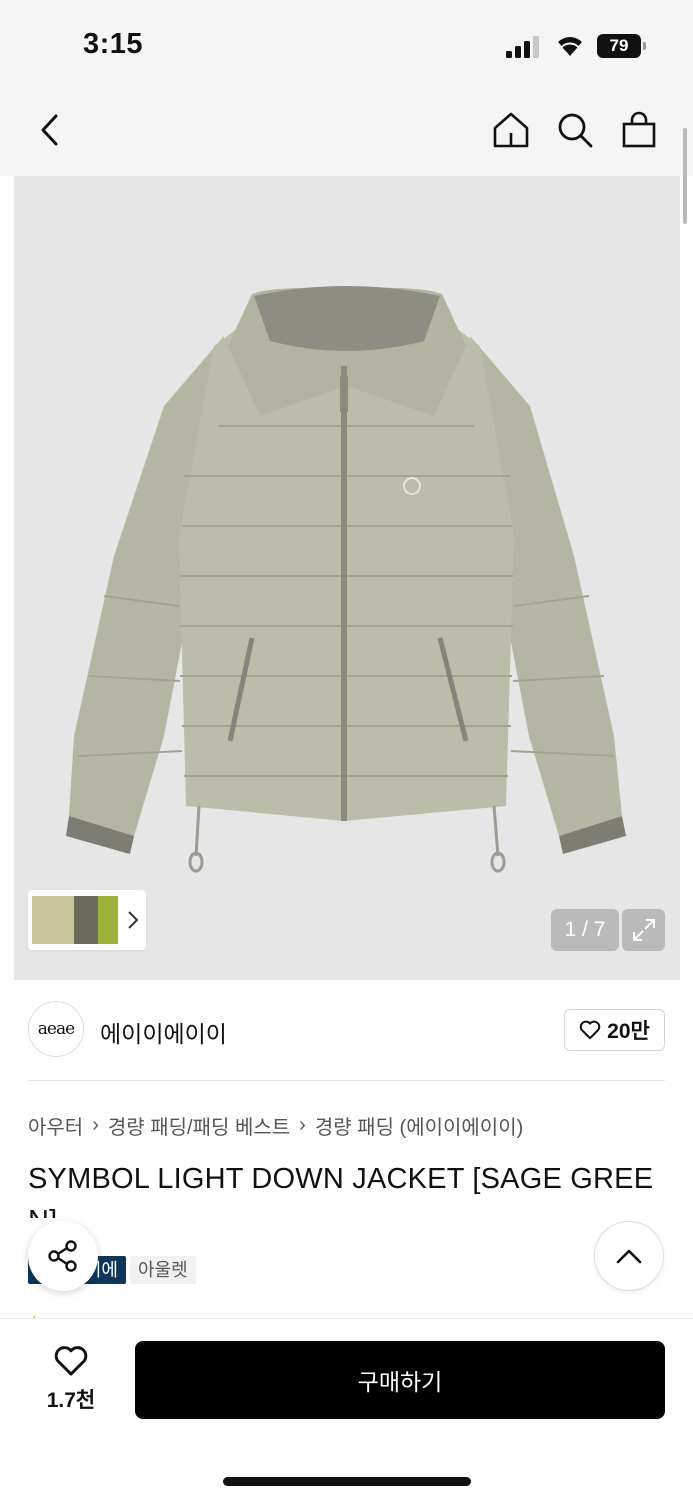 Image resolution: width=693 pixels, height=1500 pixels. I want to click on chevron-left-icon, so click(49, 130).